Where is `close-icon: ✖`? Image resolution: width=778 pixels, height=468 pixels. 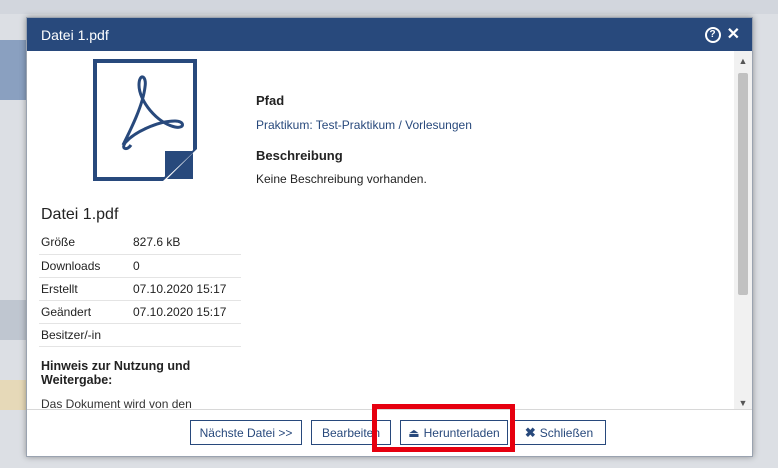 close-icon: ✖ is located at coordinates (530, 432).